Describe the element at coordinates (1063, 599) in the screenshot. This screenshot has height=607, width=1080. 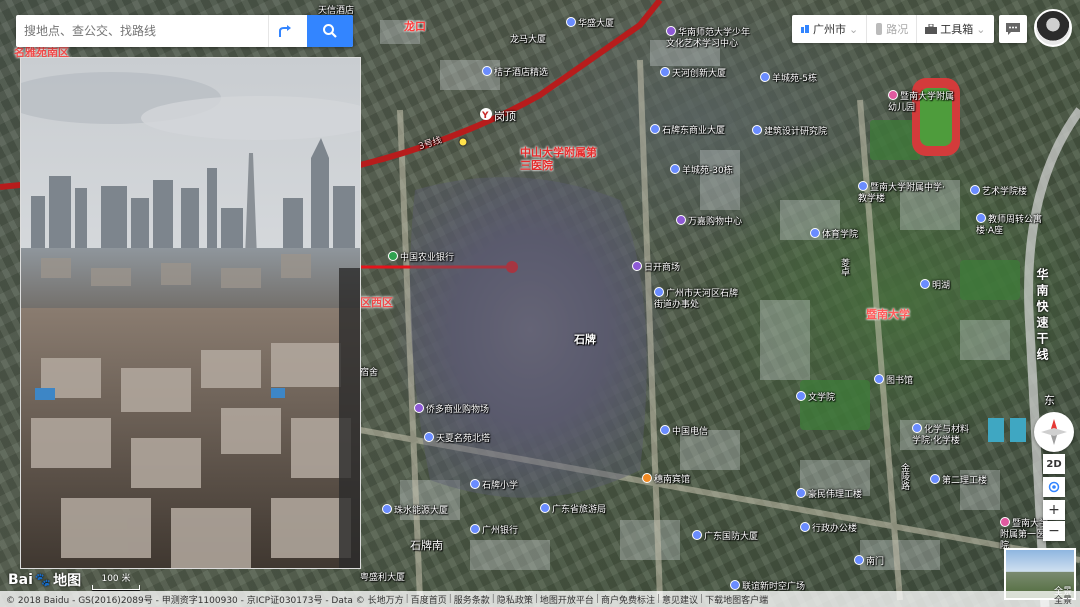
I see `footer-panorama-tag: 全景` at that location.